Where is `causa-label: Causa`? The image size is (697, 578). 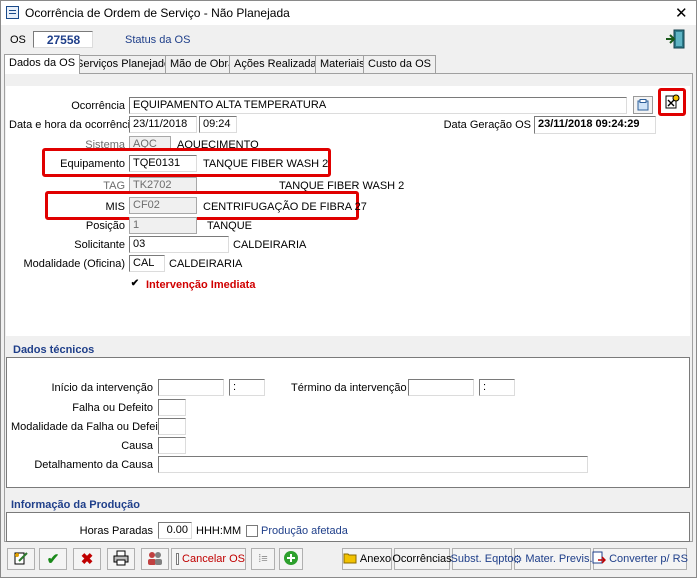
causa-label: Causa is located at coordinates (137, 446).